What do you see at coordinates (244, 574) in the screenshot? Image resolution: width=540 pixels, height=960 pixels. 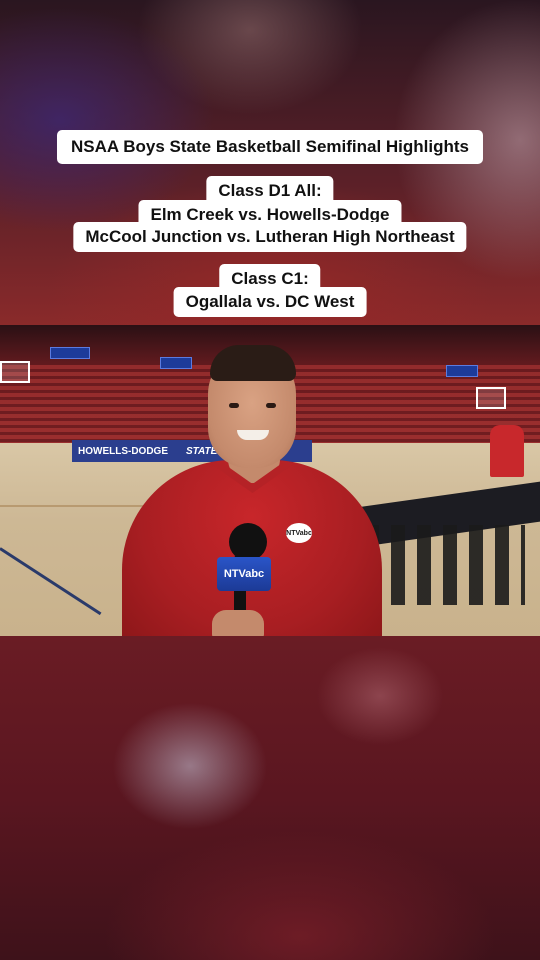 I see `microphone-flag: NTVabc` at bounding box center [244, 574].